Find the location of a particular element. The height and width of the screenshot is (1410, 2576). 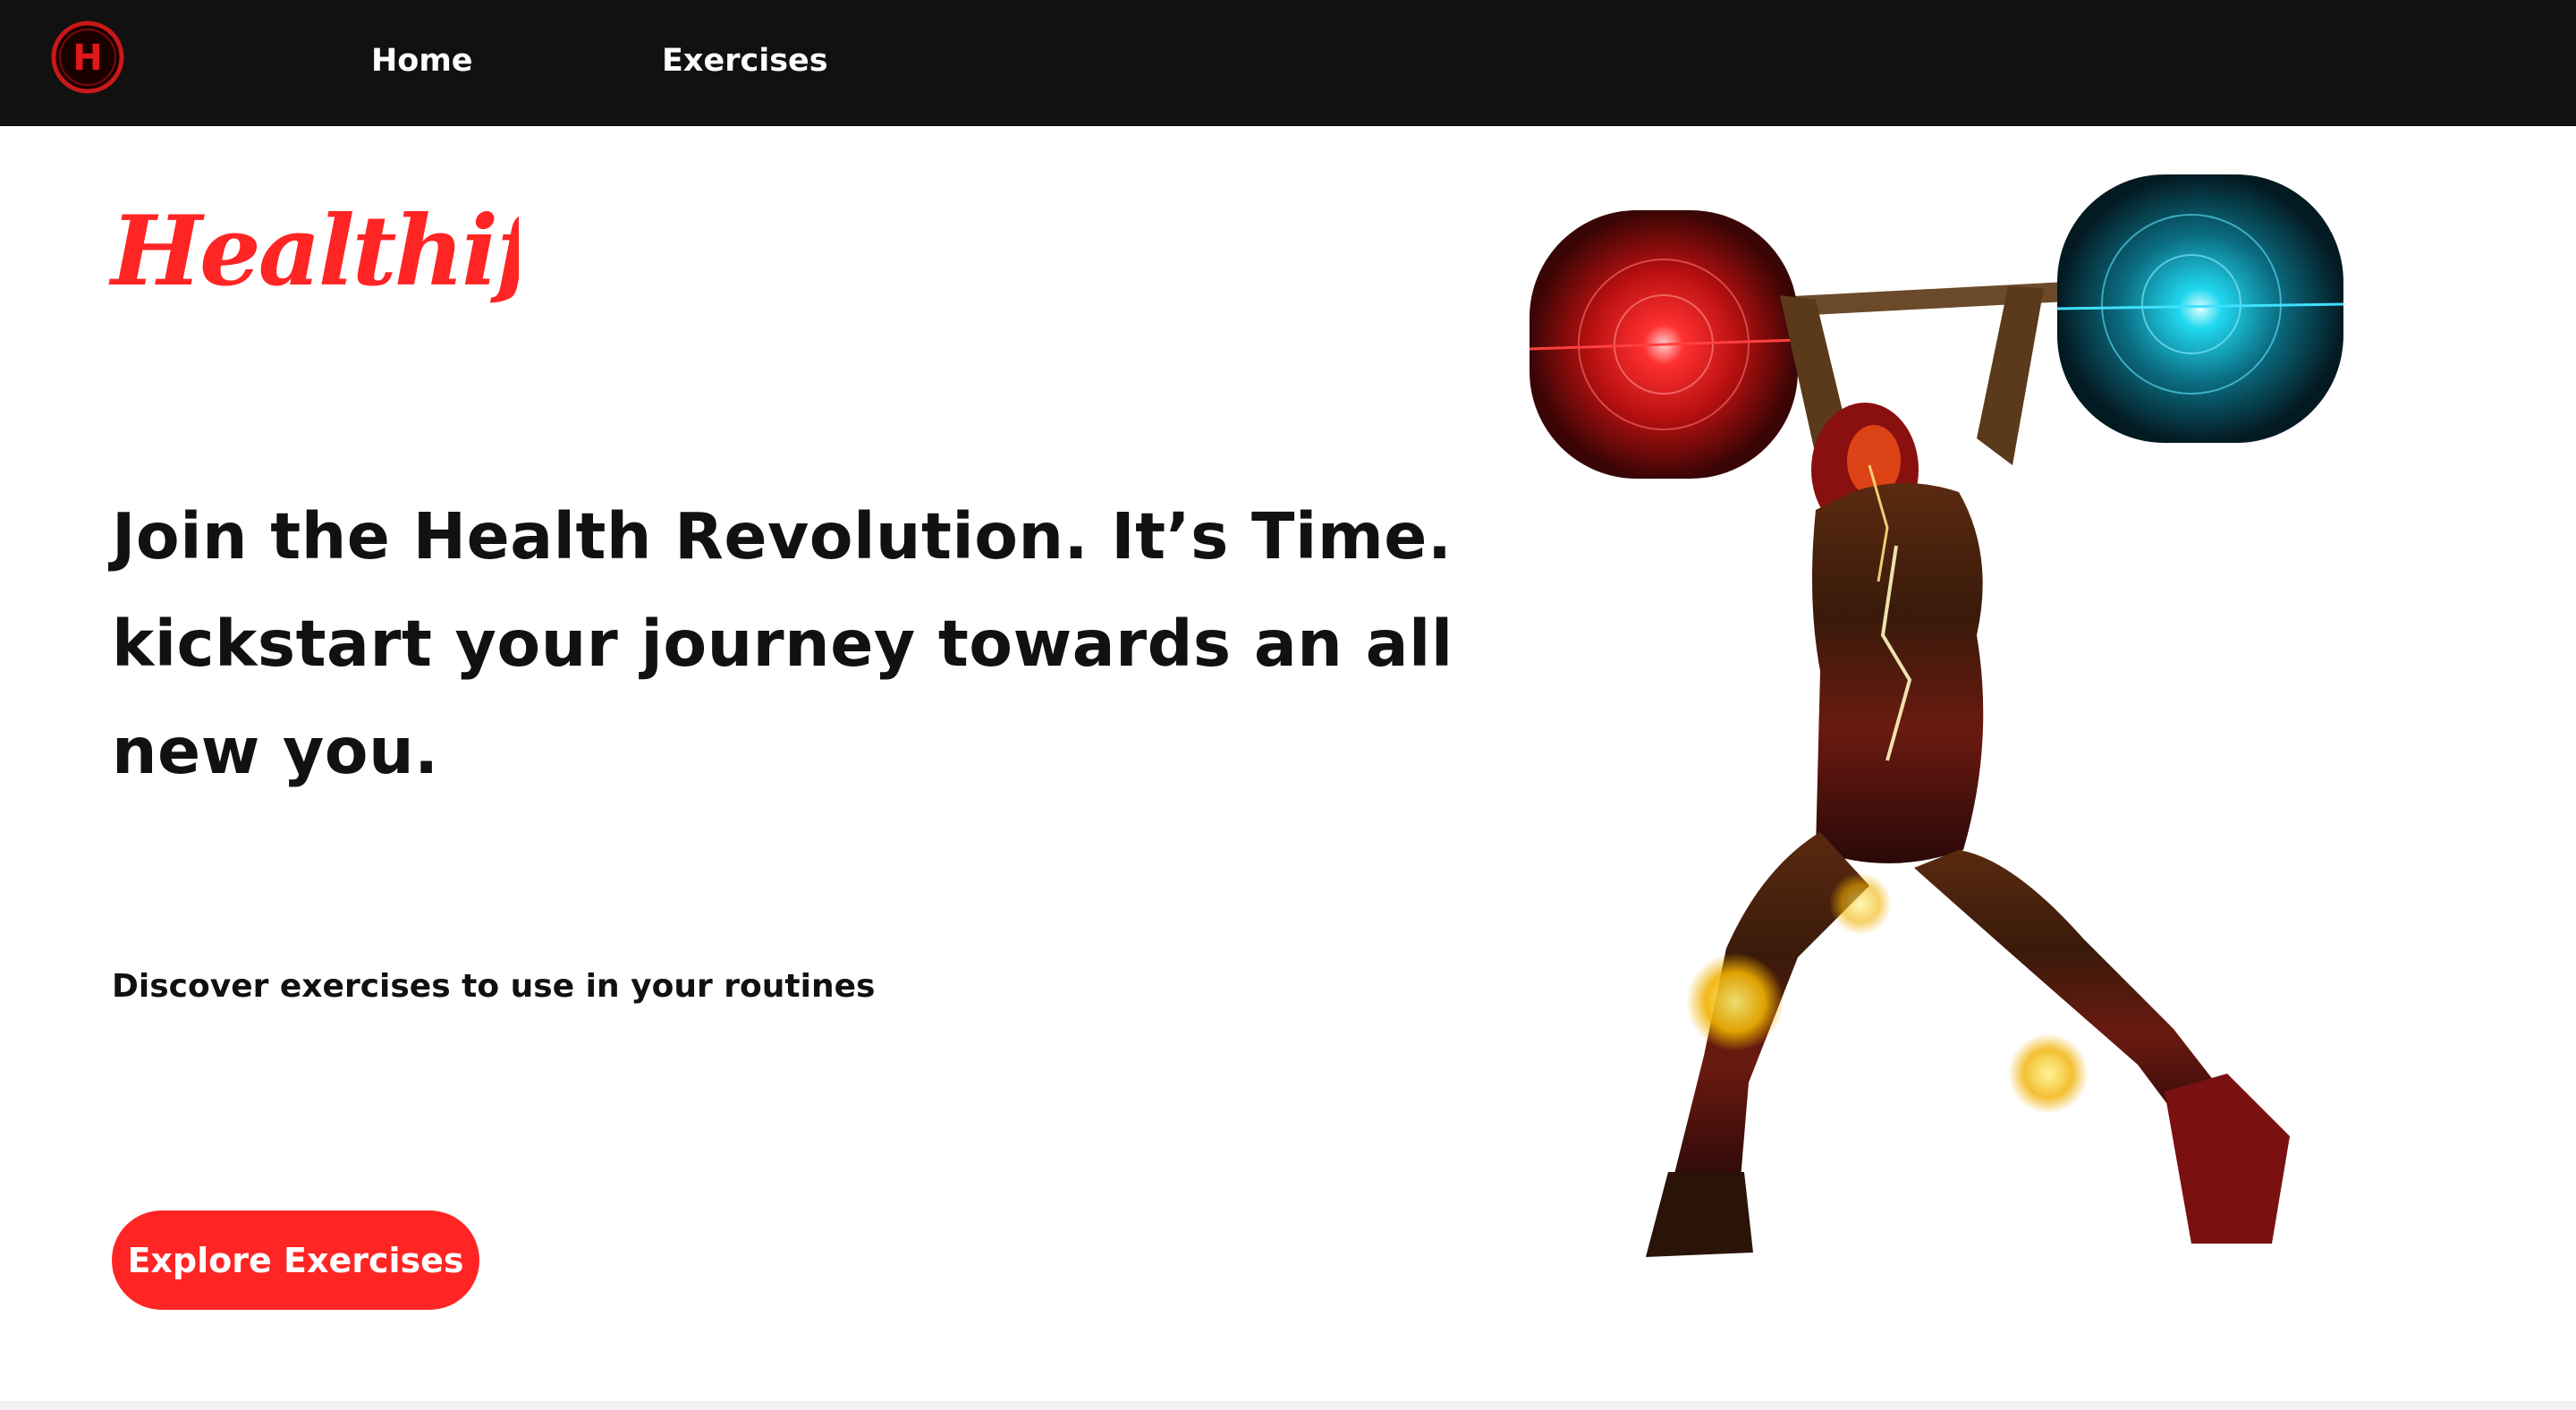

blue-weight-plate is located at coordinates (2200, 308).